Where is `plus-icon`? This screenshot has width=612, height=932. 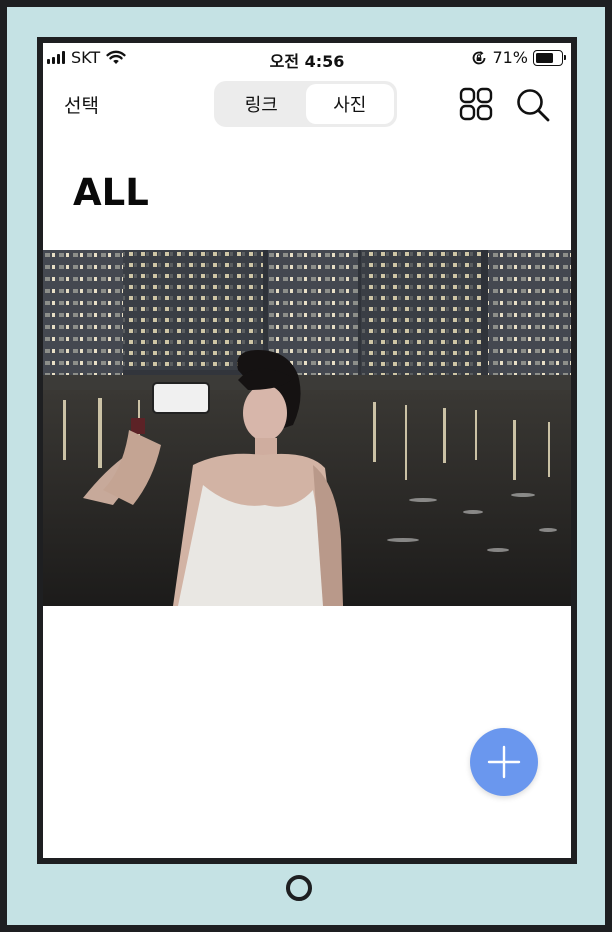
plus-icon is located at coordinates (504, 762).